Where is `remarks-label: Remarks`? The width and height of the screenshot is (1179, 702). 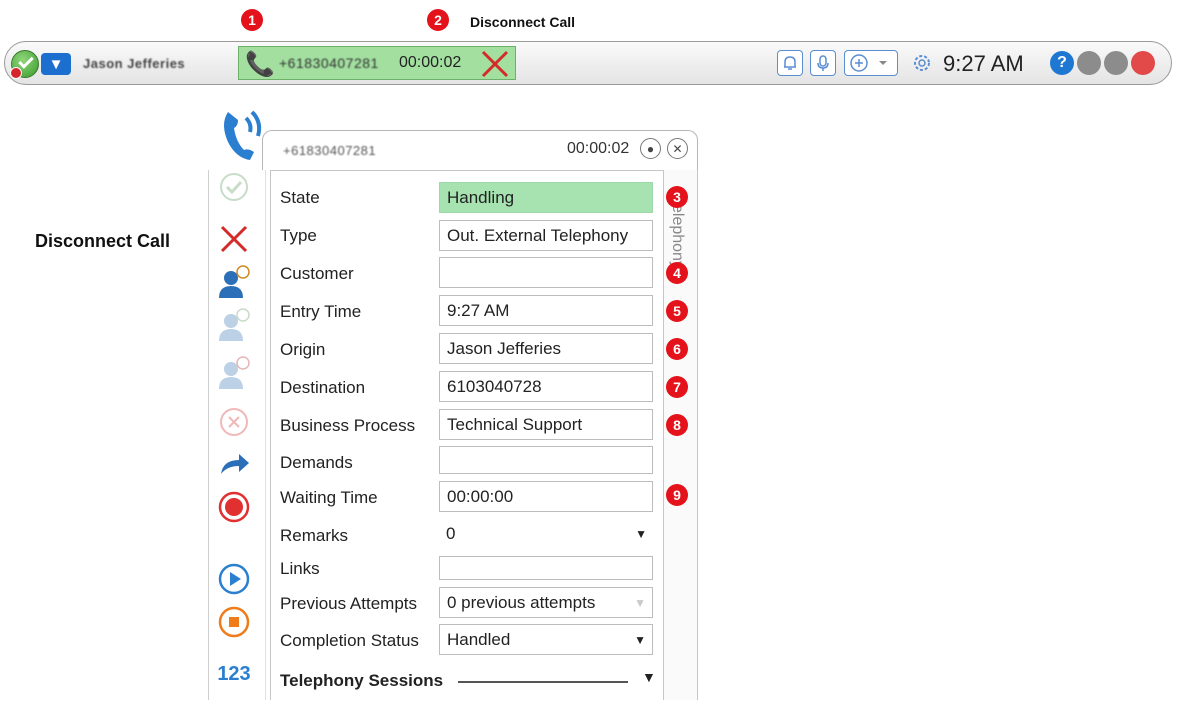 remarks-label: Remarks is located at coordinates (314, 535).